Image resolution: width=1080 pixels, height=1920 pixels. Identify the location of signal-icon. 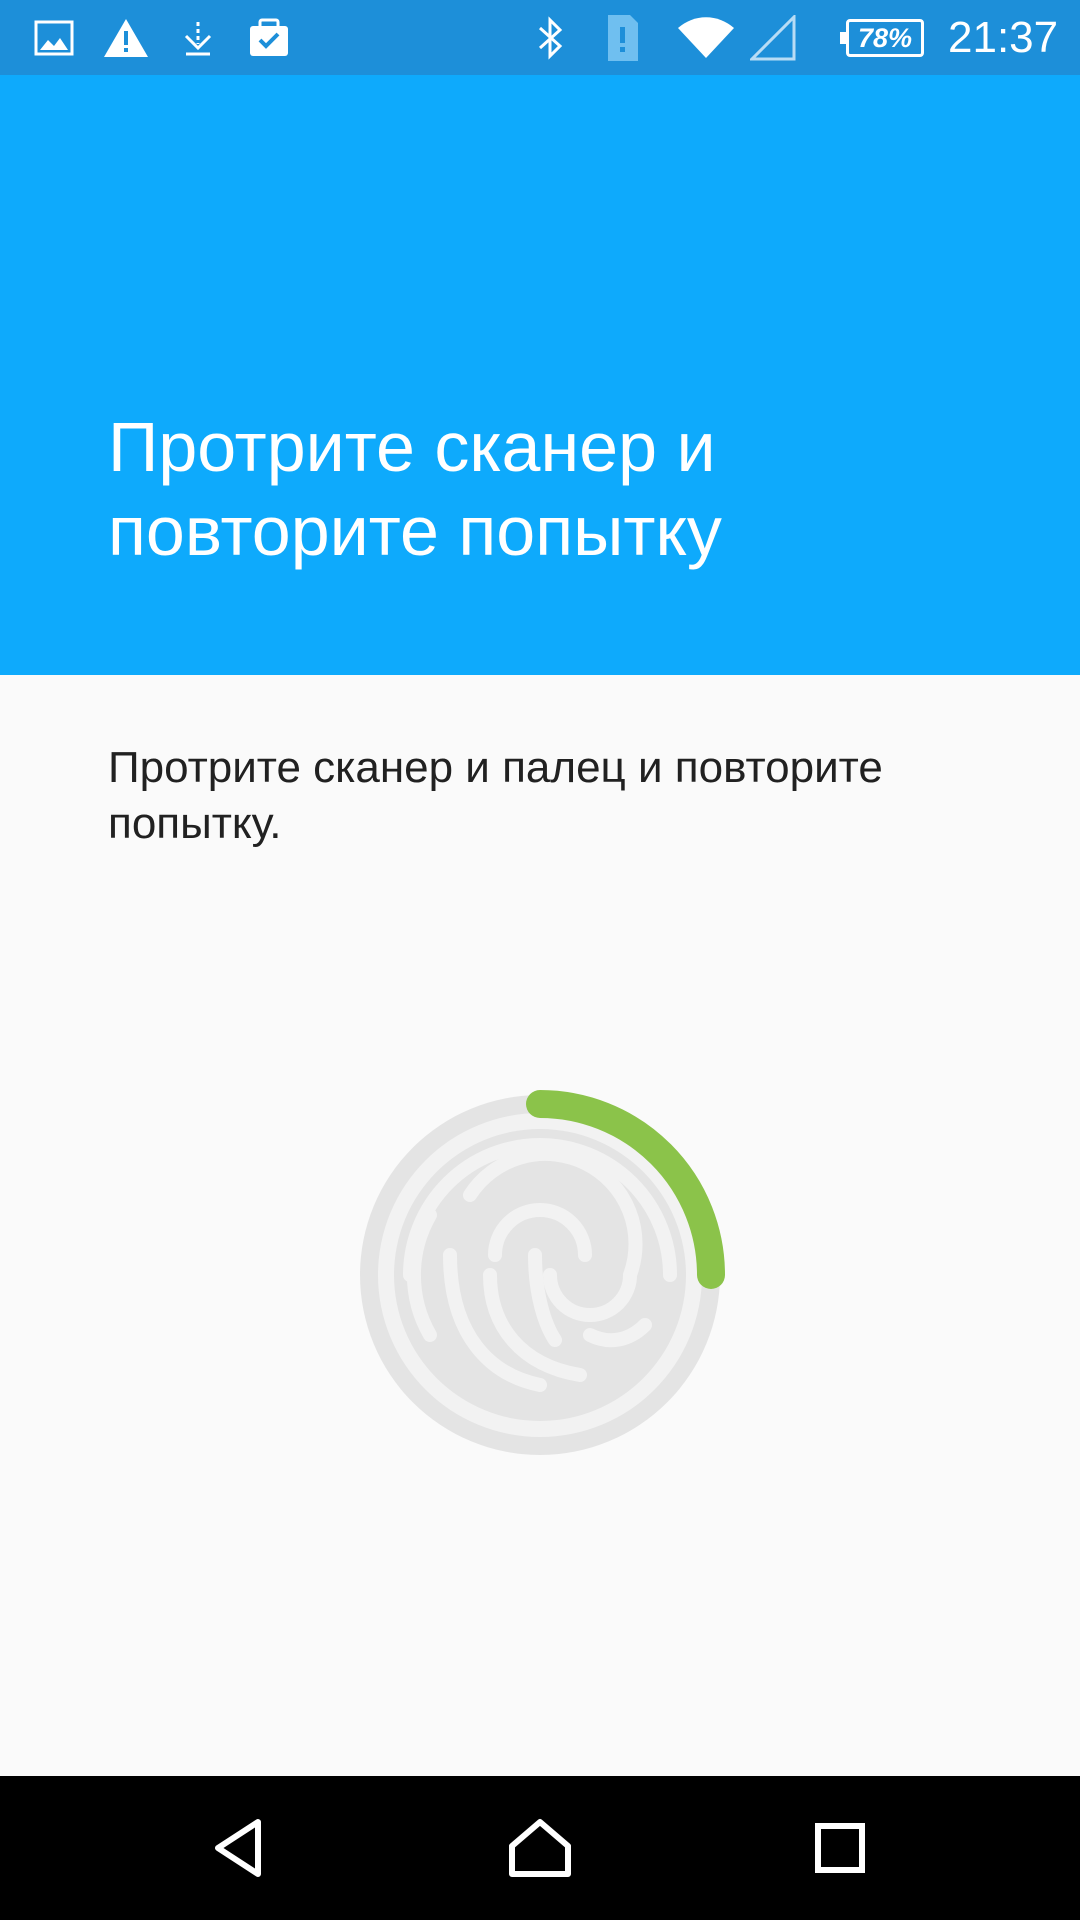
(773, 38).